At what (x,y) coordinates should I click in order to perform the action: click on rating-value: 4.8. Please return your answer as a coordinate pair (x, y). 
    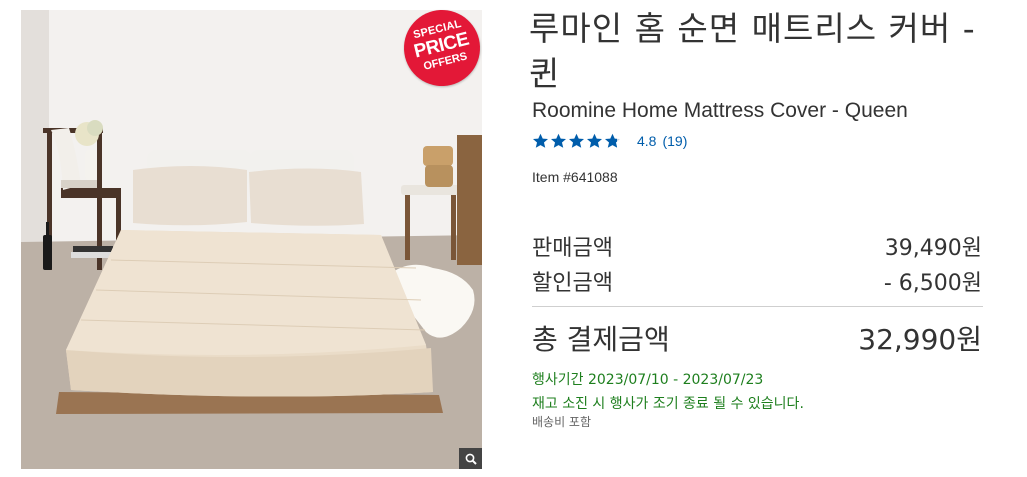
    Looking at the image, I should click on (646, 141).